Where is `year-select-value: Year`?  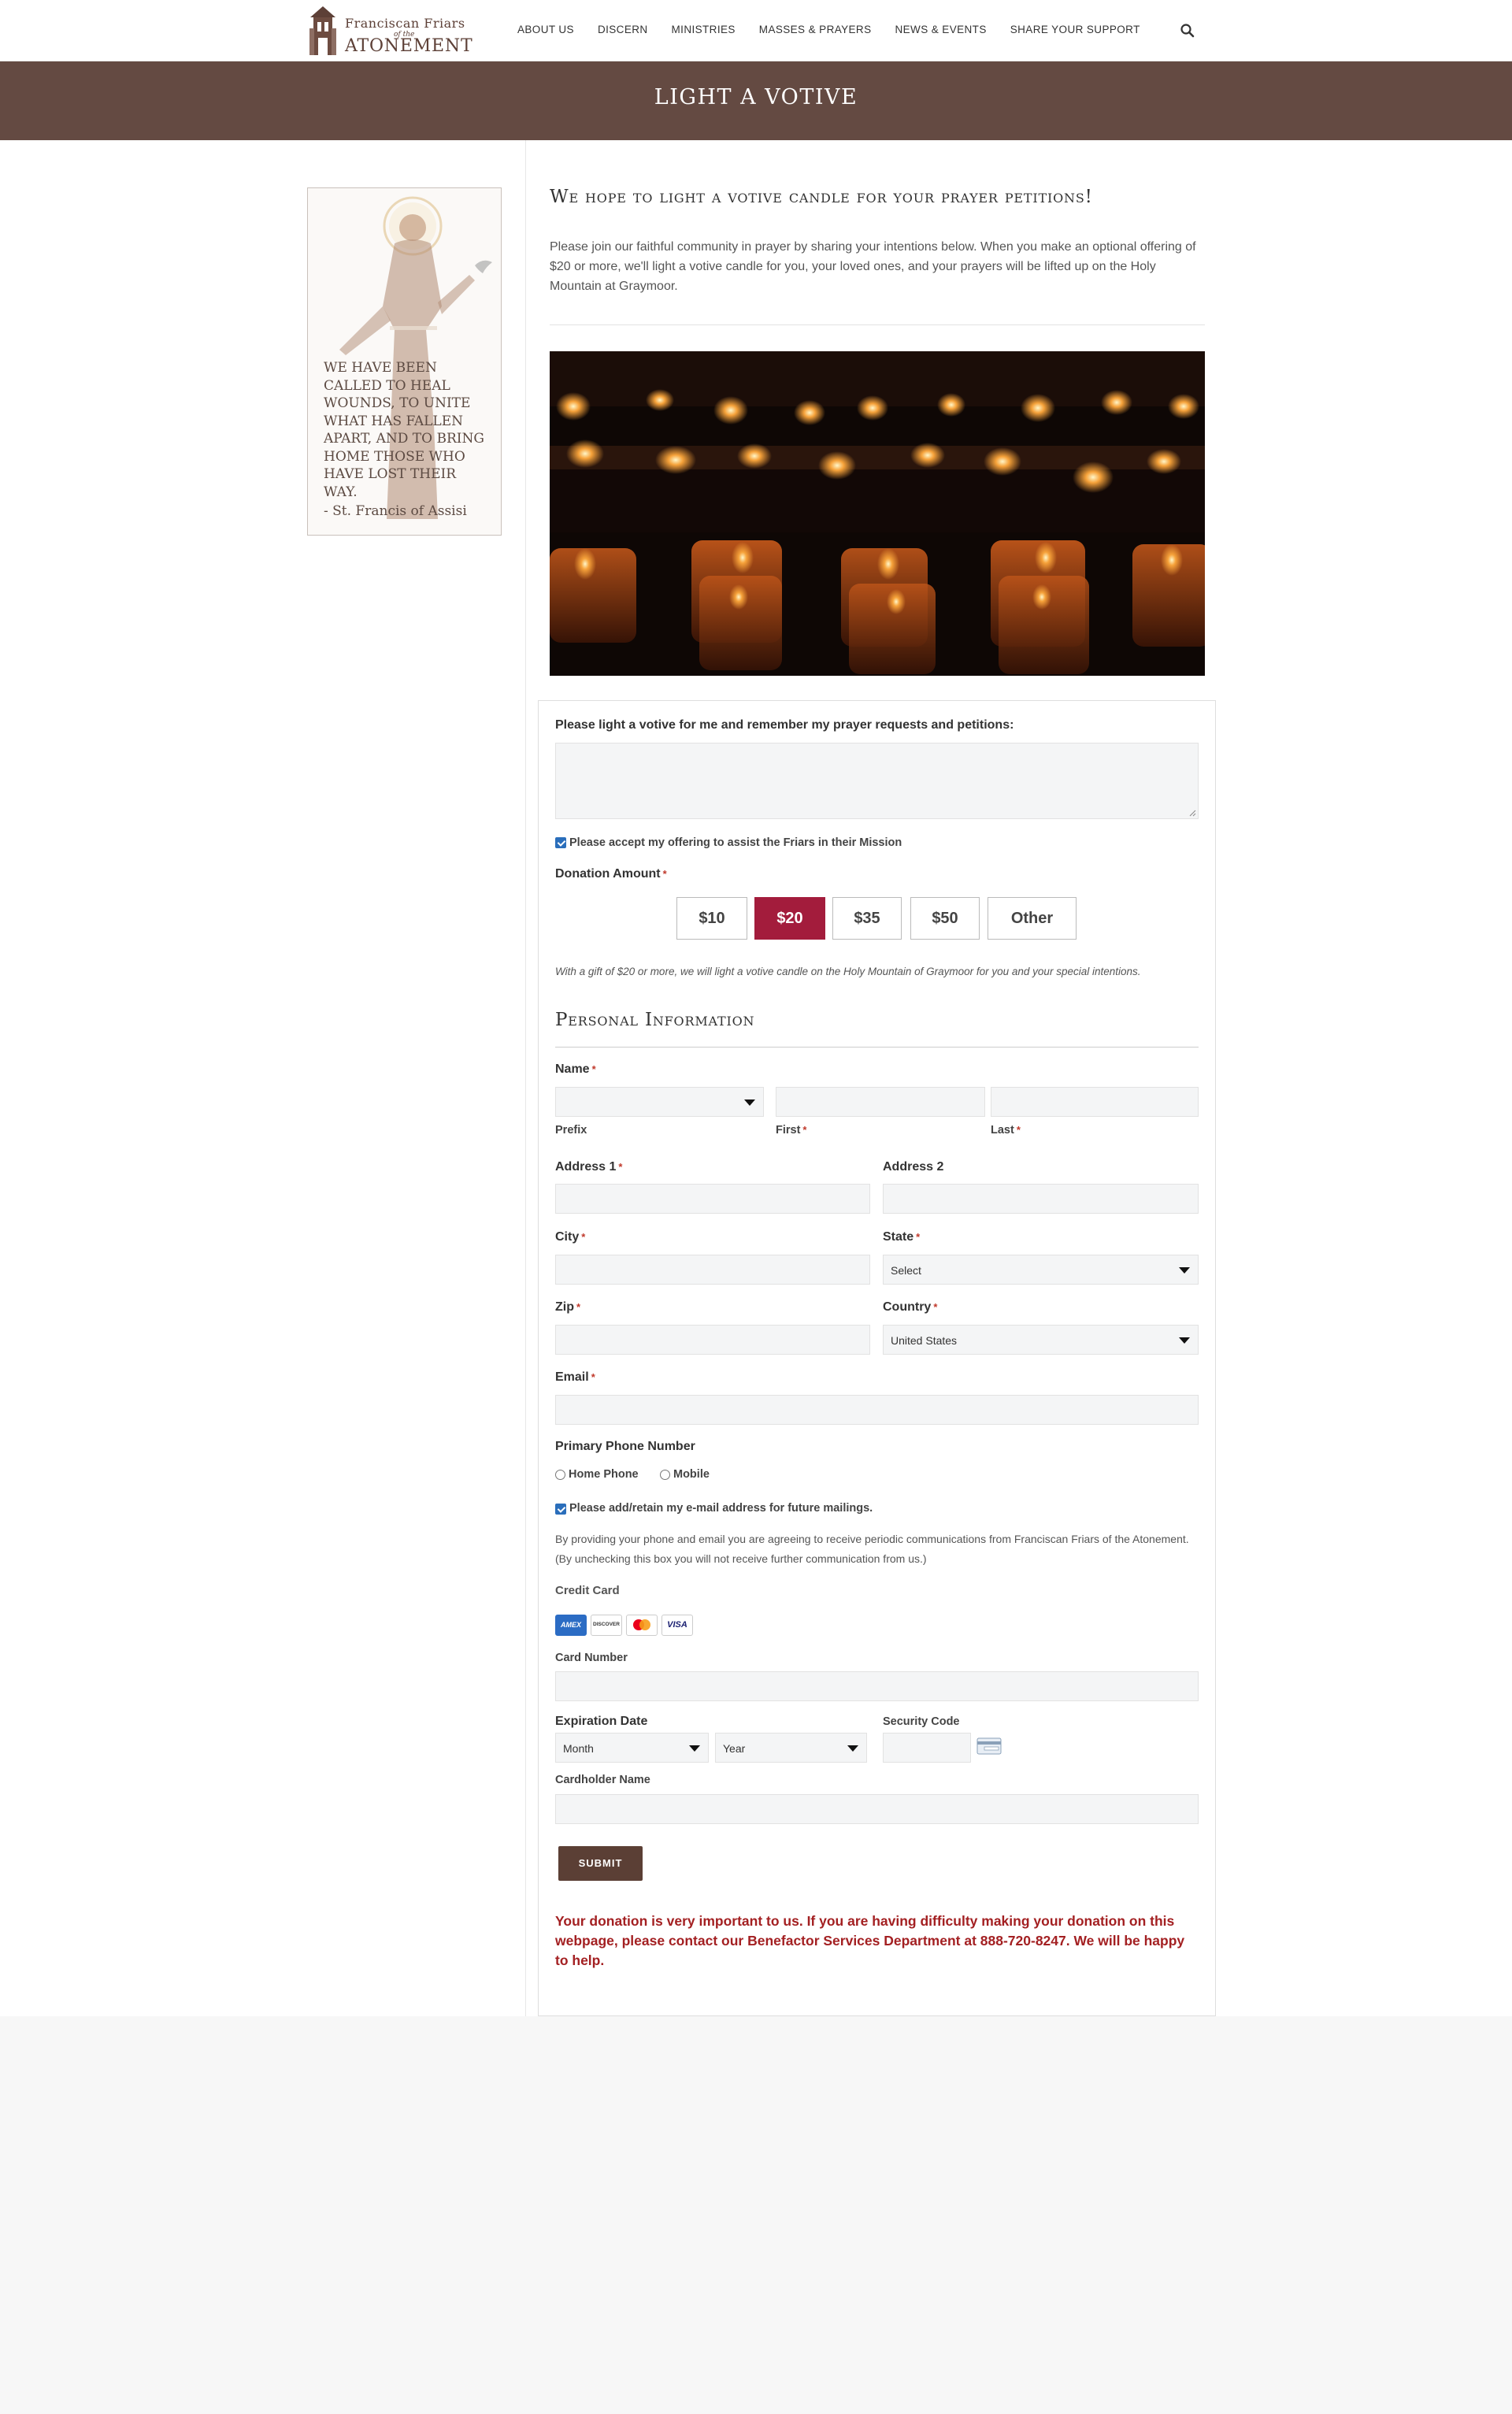 year-select-value: Year is located at coordinates (734, 1748).